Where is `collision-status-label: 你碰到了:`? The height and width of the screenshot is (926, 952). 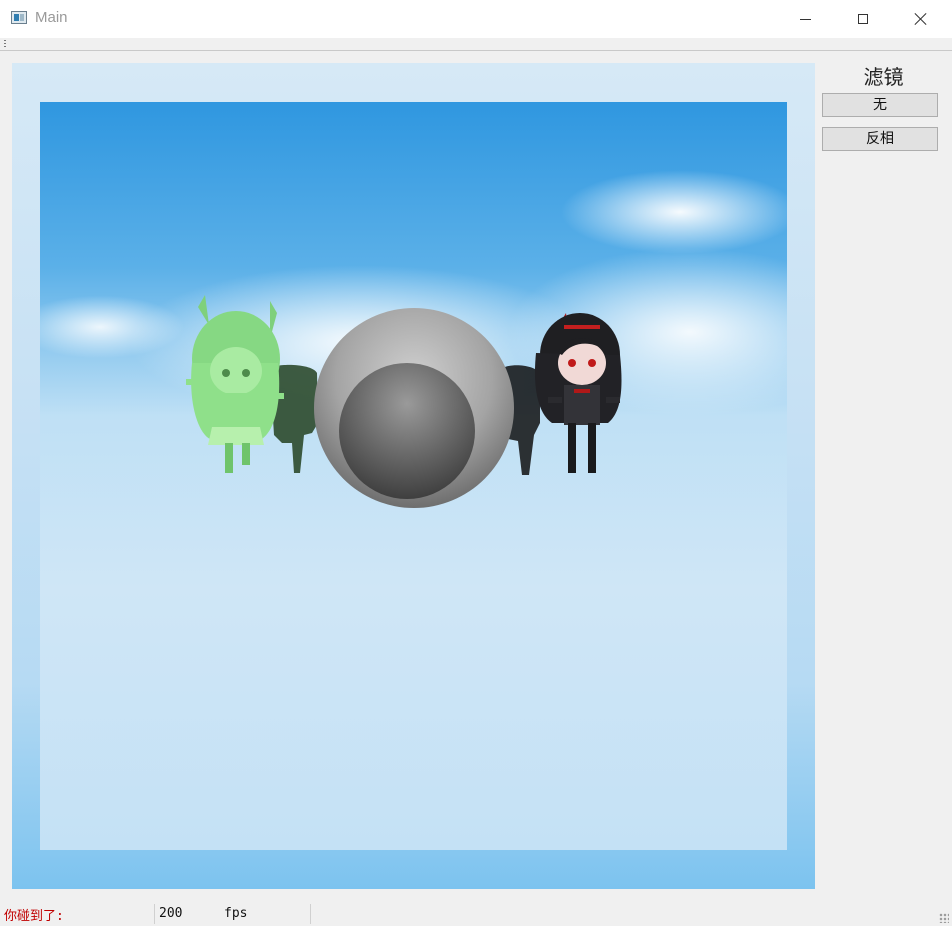
collision-status-label: 你碰到了: is located at coordinates (34, 916).